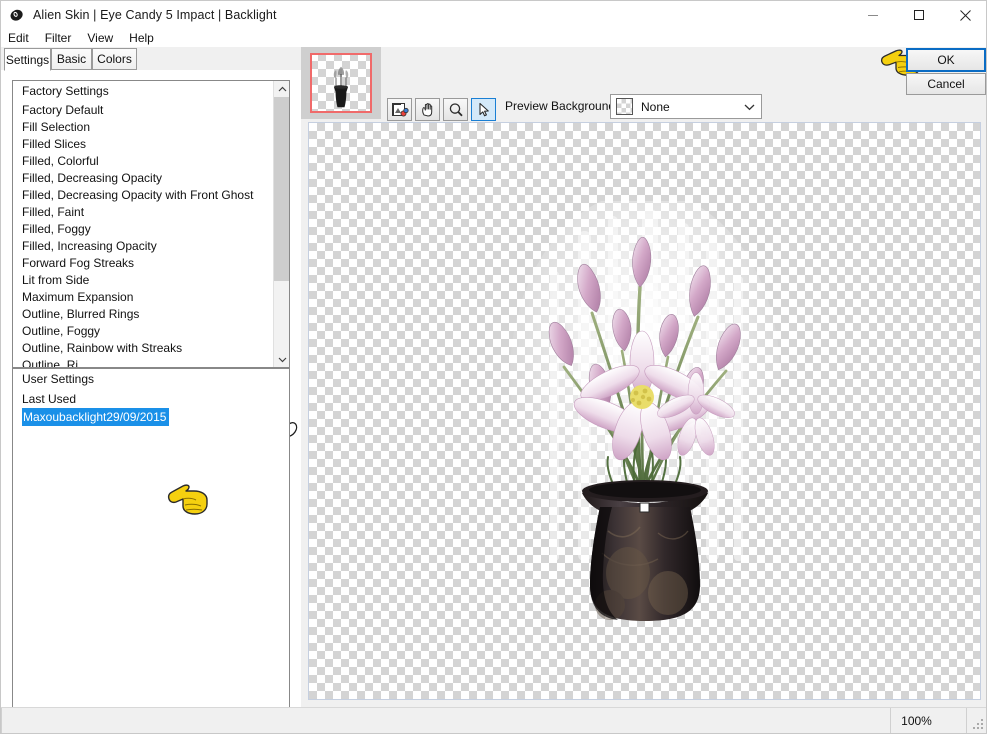 This screenshot has width=987, height=734. Describe the element at coordinates (151, 399) in the screenshot. I see `user-settings-item-last-used: Last Used` at that location.